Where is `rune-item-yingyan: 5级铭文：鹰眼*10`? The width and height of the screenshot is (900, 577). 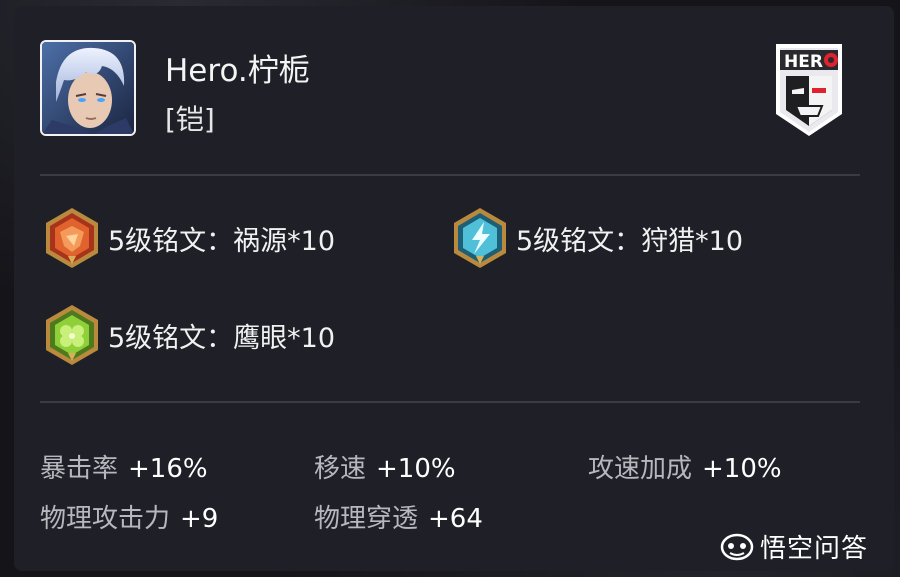
rune-item-yingyan: 5级铭文：鹰眼*10 is located at coordinates (187, 335).